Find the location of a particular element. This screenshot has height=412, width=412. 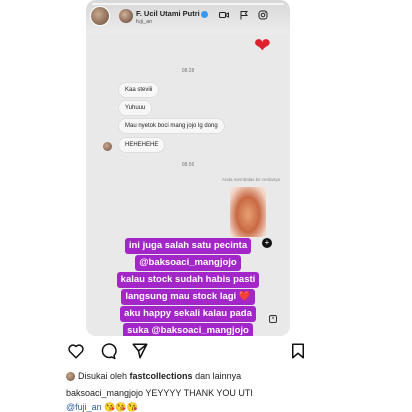

instagram-icon is located at coordinates (263, 15).